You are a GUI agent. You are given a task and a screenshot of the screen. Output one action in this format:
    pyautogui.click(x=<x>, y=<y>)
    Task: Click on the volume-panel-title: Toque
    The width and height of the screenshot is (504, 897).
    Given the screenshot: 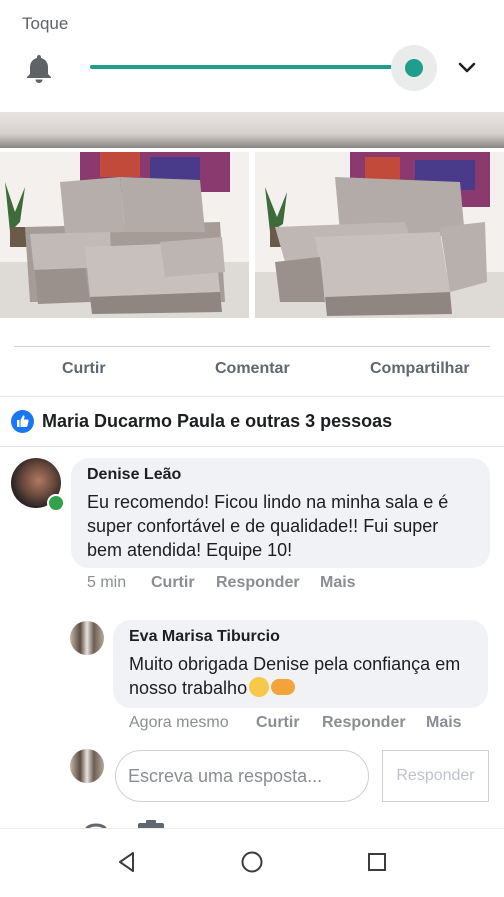 What is the action you would take?
    pyautogui.click(x=45, y=23)
    